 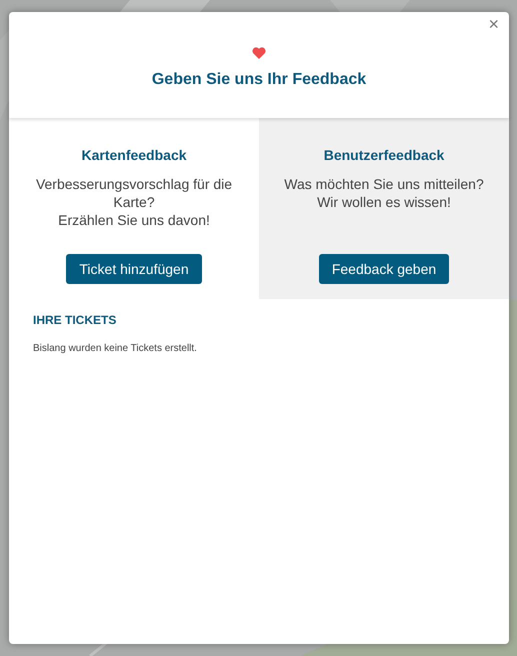 I want to click on option-button: Feedback geben, so click(x=384, y=269).